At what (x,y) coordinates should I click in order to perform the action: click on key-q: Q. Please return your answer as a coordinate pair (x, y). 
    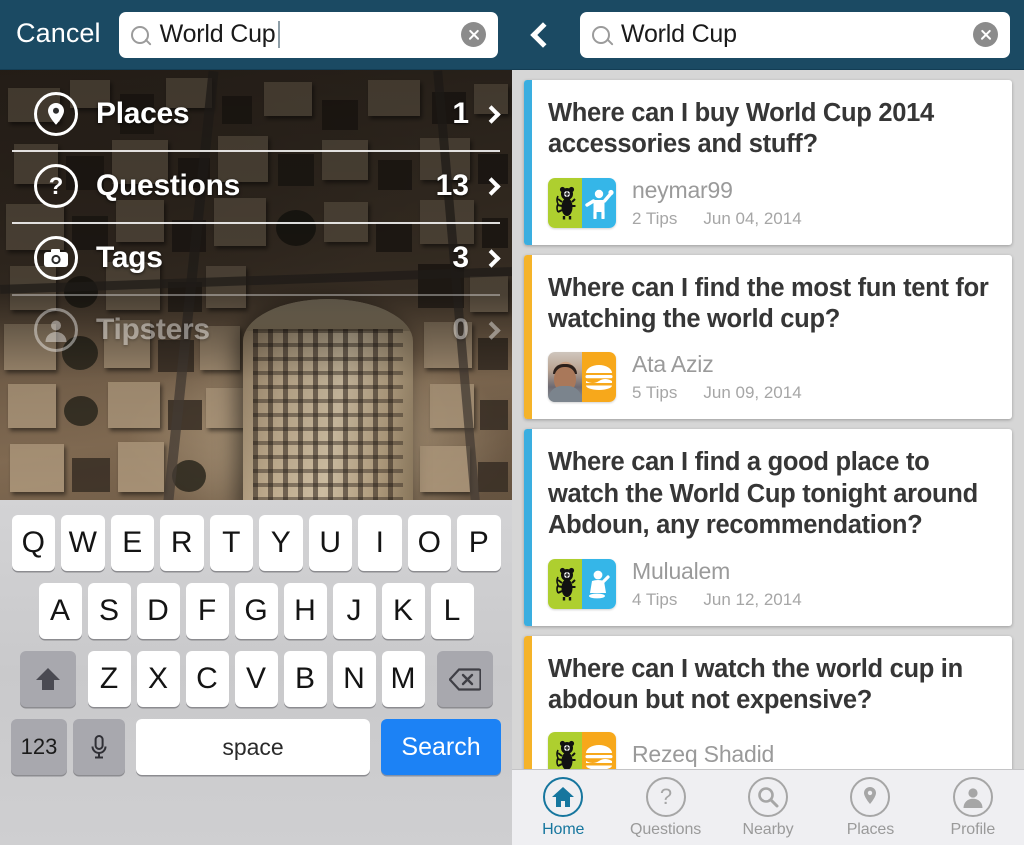
    Looking at the image, I should click on (33, 543).